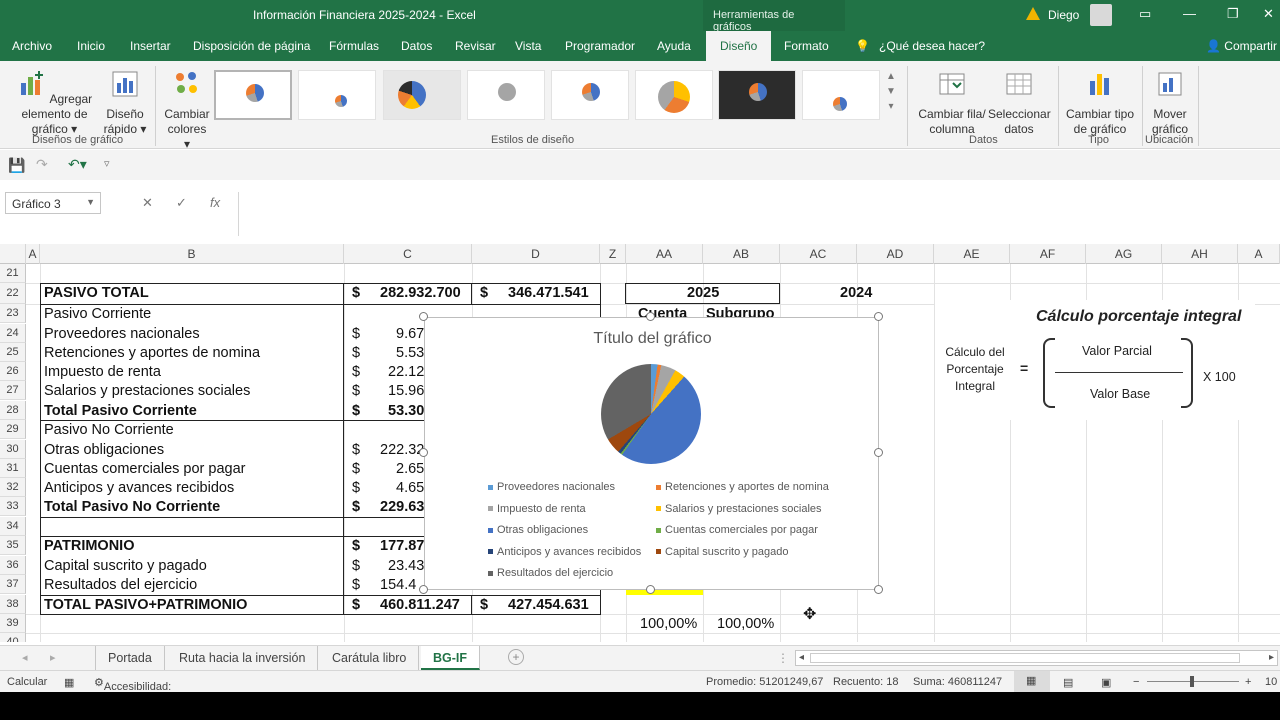 This screenshot has height=720, width=1280. Describe the element at coordinates (475, 46) in the screenshot. I see `tab-revisar: Revisar` at that location.